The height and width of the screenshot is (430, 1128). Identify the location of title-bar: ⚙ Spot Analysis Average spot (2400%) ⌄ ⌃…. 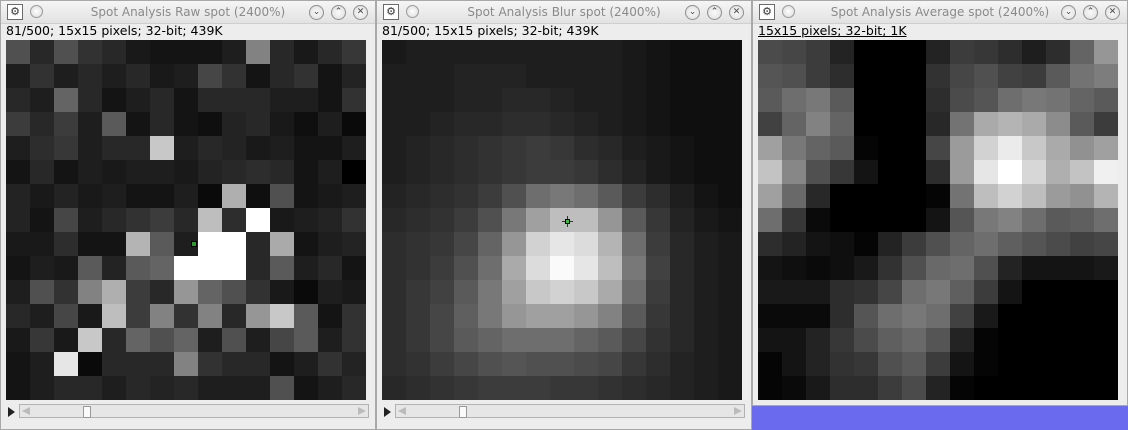
(940, 12).